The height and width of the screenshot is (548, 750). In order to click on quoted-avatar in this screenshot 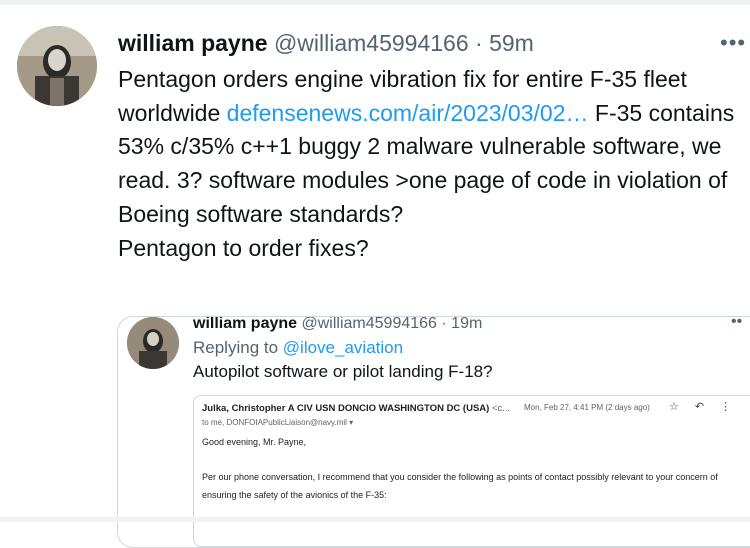, I will do `click(153, 343)`.